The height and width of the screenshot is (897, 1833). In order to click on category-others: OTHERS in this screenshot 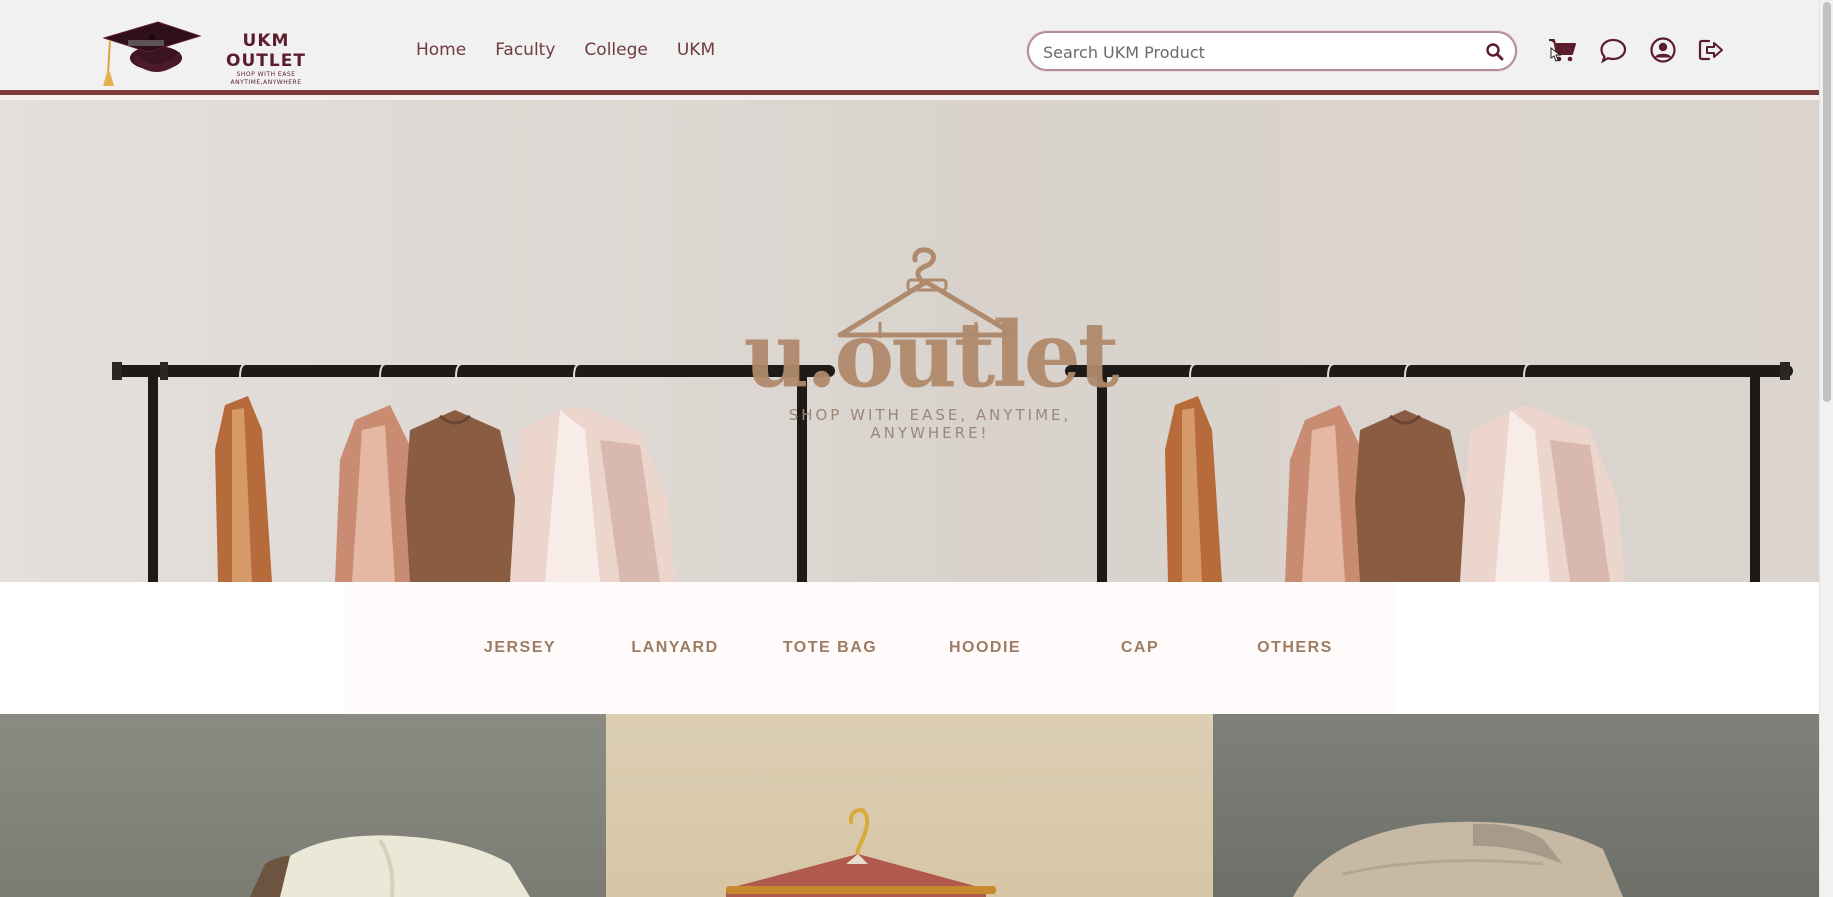, I will do `click(1295, 648)`.